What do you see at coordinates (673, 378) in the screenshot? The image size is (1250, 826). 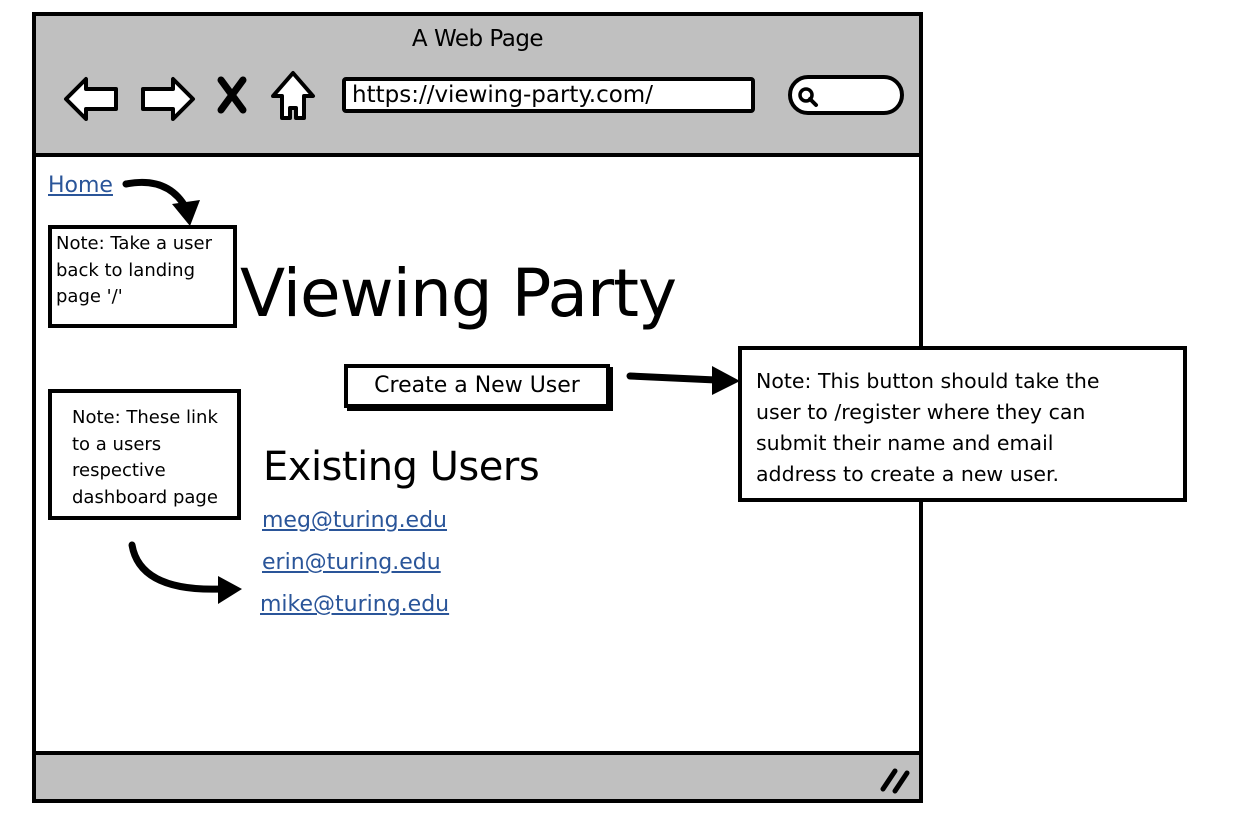 I see `arrow-button-to-note` at bounding box center [673, 378].